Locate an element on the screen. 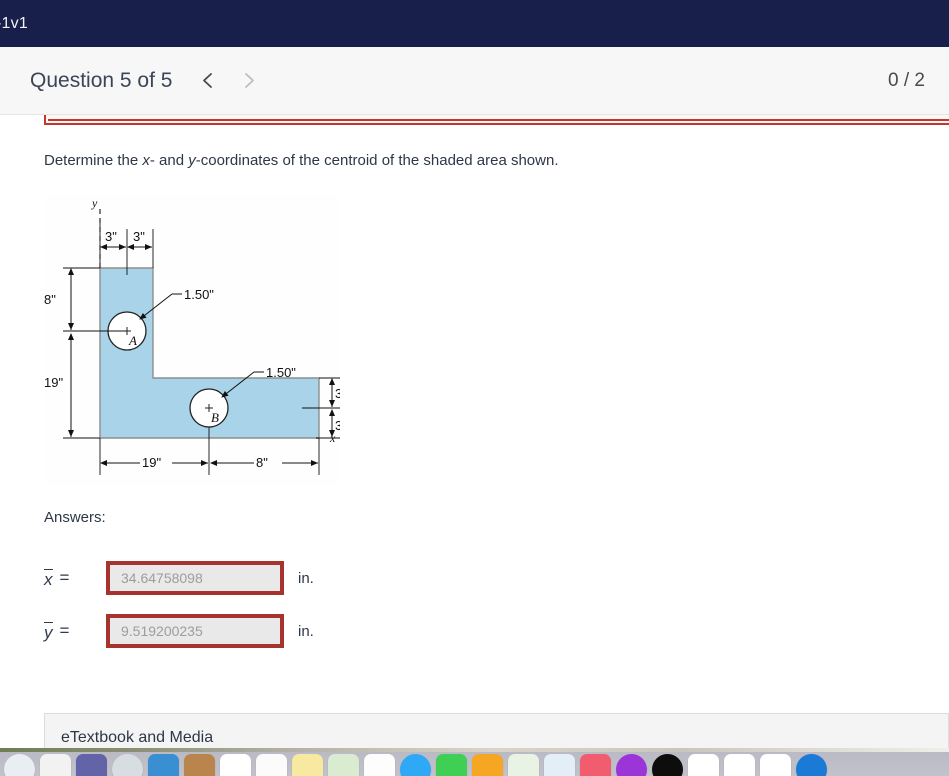 The width and height of the screenshot is (949, 776). answer-row-y: y = in. is located at coordinates (179, 631).